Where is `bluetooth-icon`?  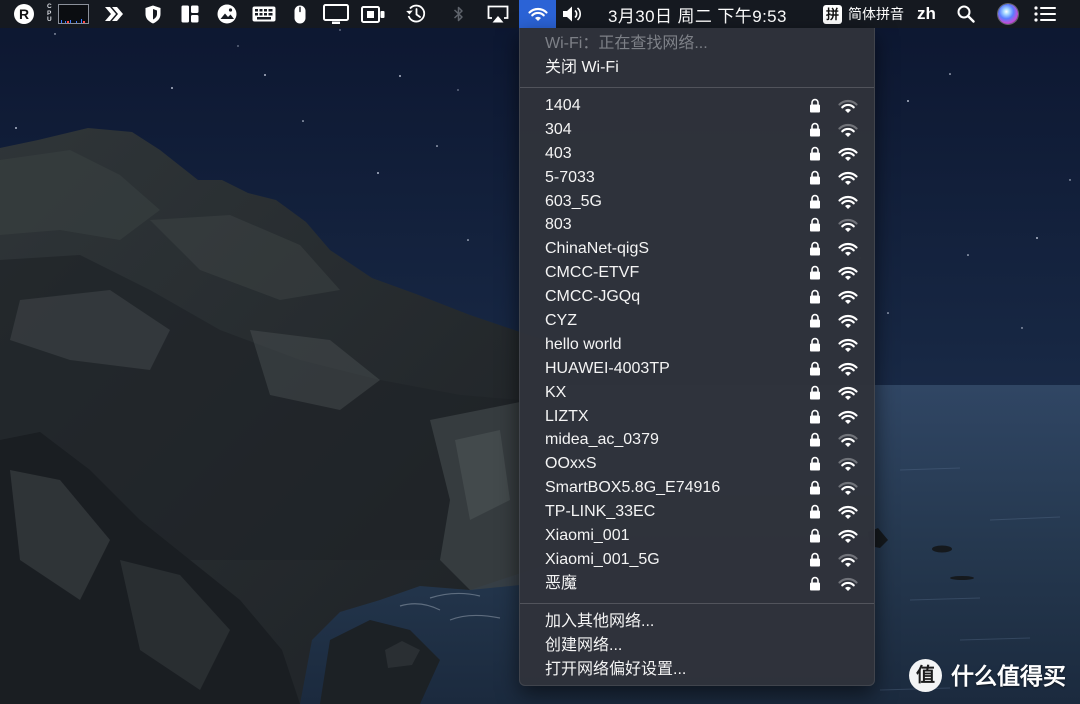 bluetooth-icon is located at coordinates (458, 14).